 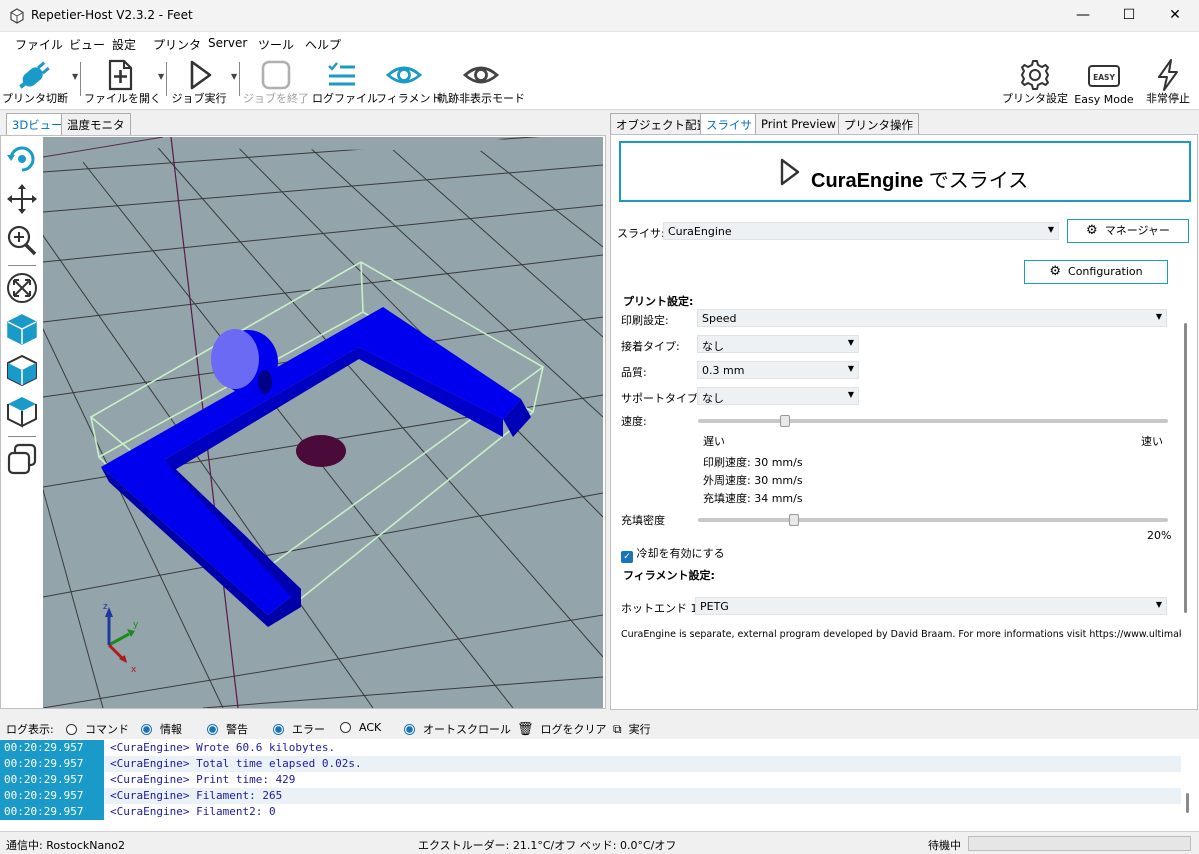 I want to click on fast-label: 速い, so click(x=1152, y=441).